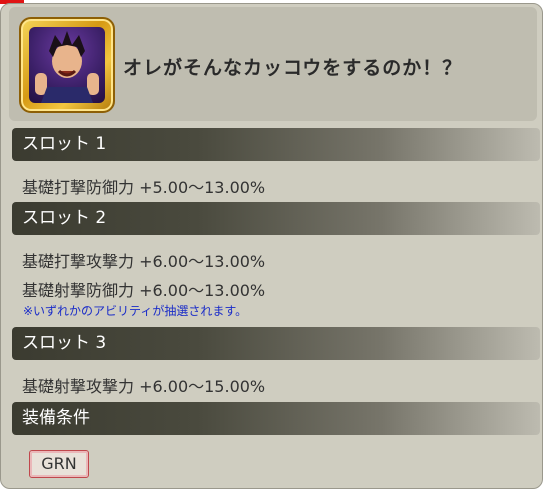 This screenshot has height=489, width=544. Describe the element at coordinates (276, 218) in the screenshot. I see `slot-2-header: スロット 2` at that location.